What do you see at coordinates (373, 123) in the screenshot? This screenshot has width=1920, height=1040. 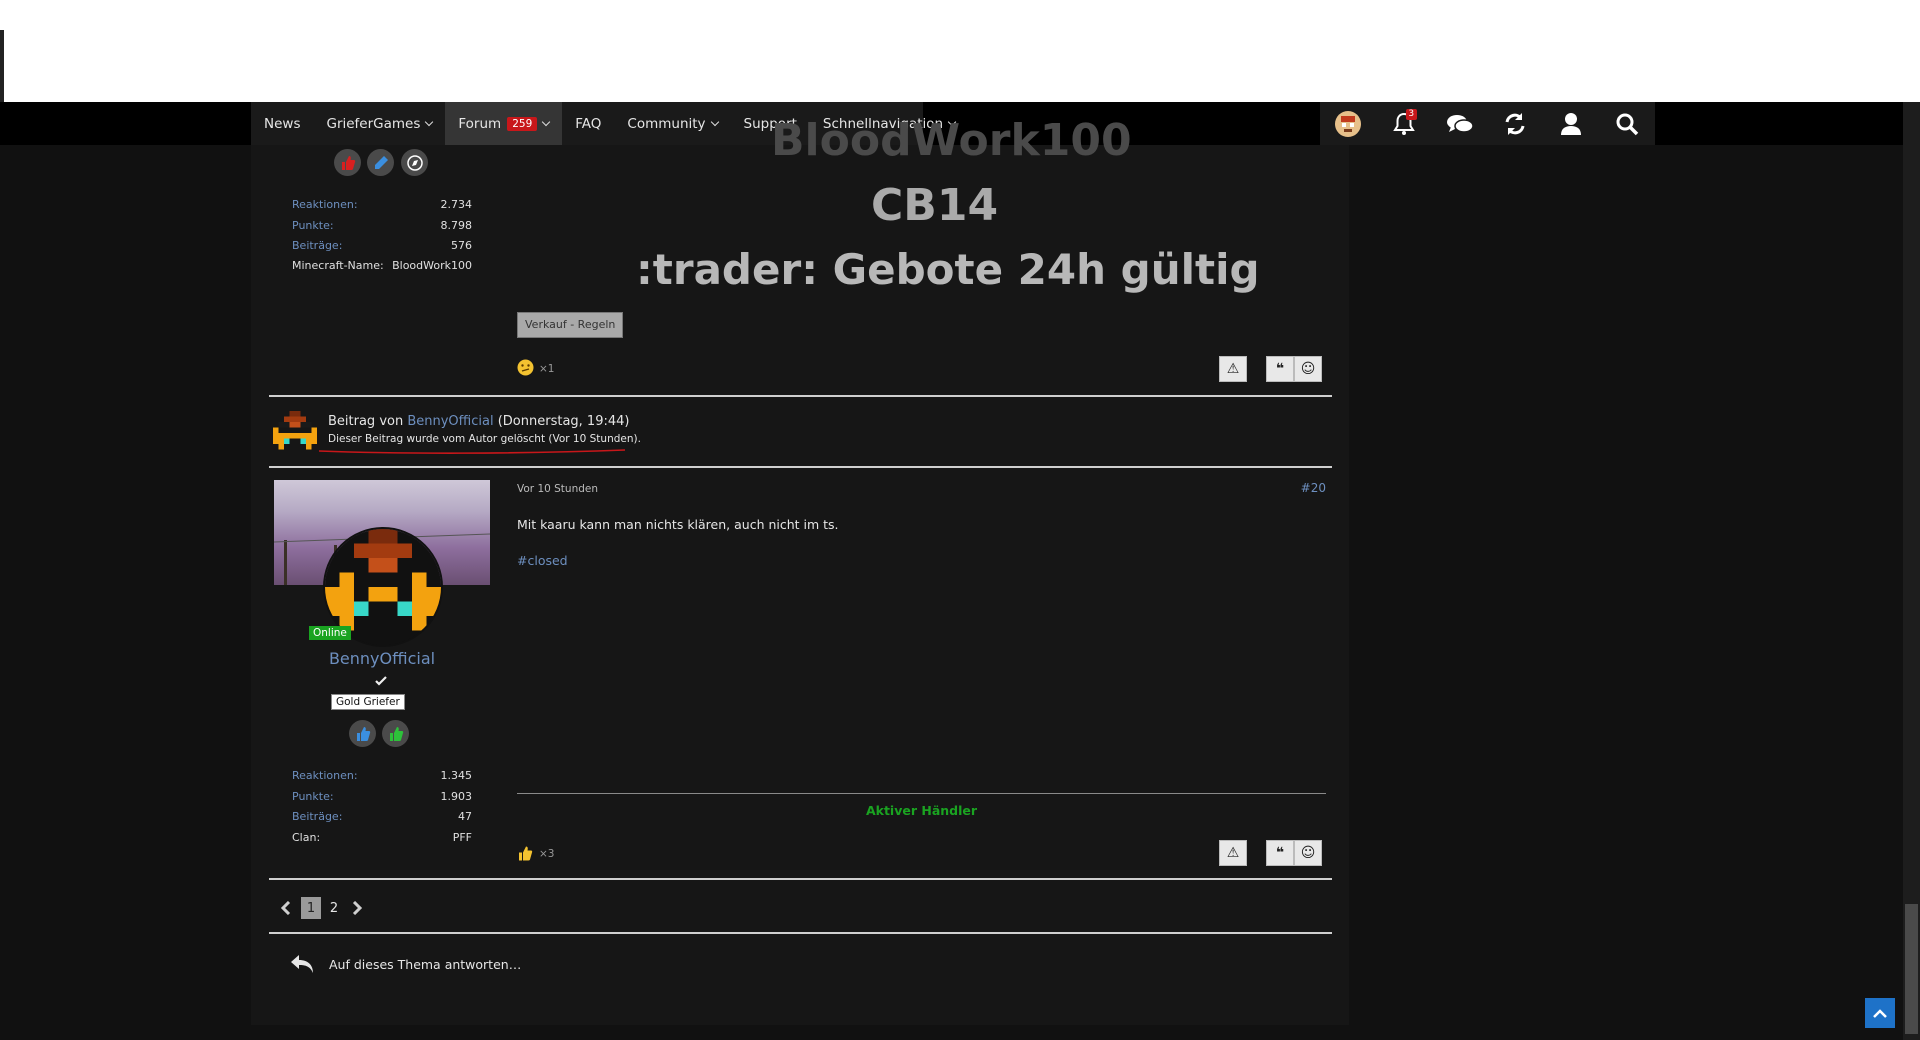 I see `nav-griefergames-label: GrieferGames` at bounding box center [373, 123].